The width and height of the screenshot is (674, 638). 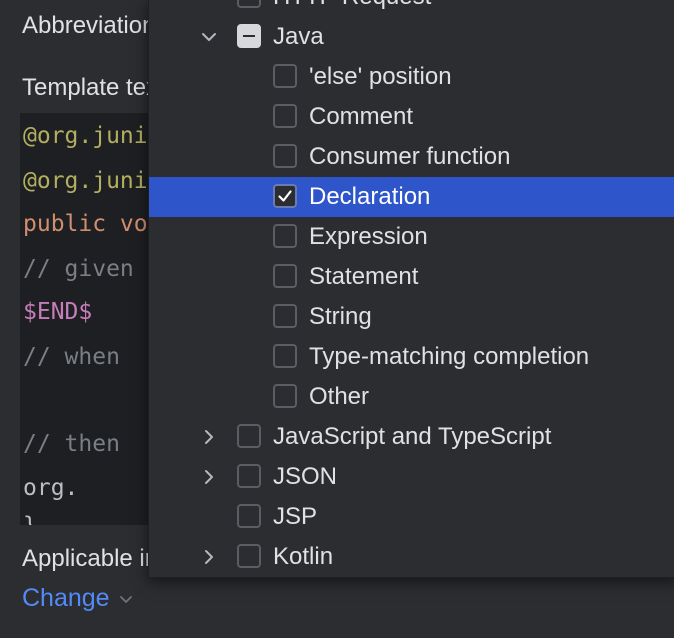 What do you see at coordinates (364, 276) in the screenshot?
I see `context-label: Statement` at bounding box center [364, 276].